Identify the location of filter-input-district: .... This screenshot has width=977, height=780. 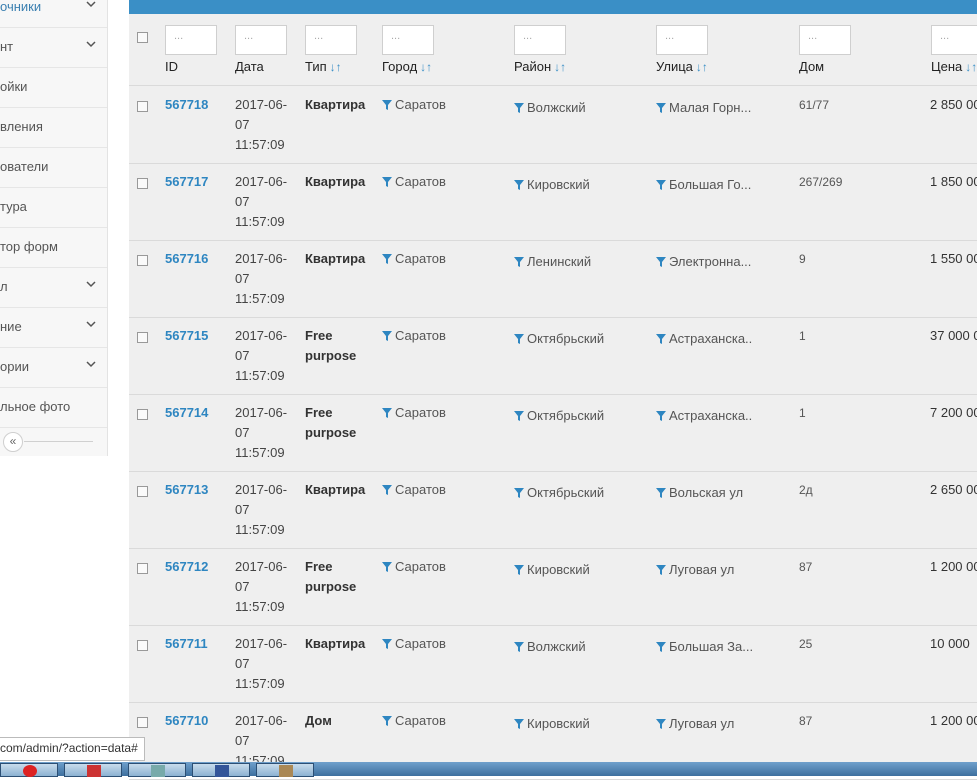
(540, 40).